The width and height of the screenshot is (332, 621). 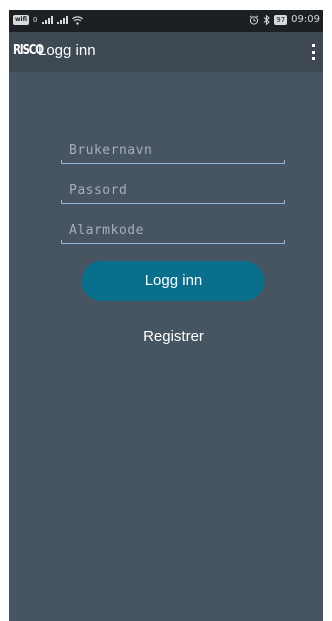 I want to click on username-field, so click(x=173, y=151).